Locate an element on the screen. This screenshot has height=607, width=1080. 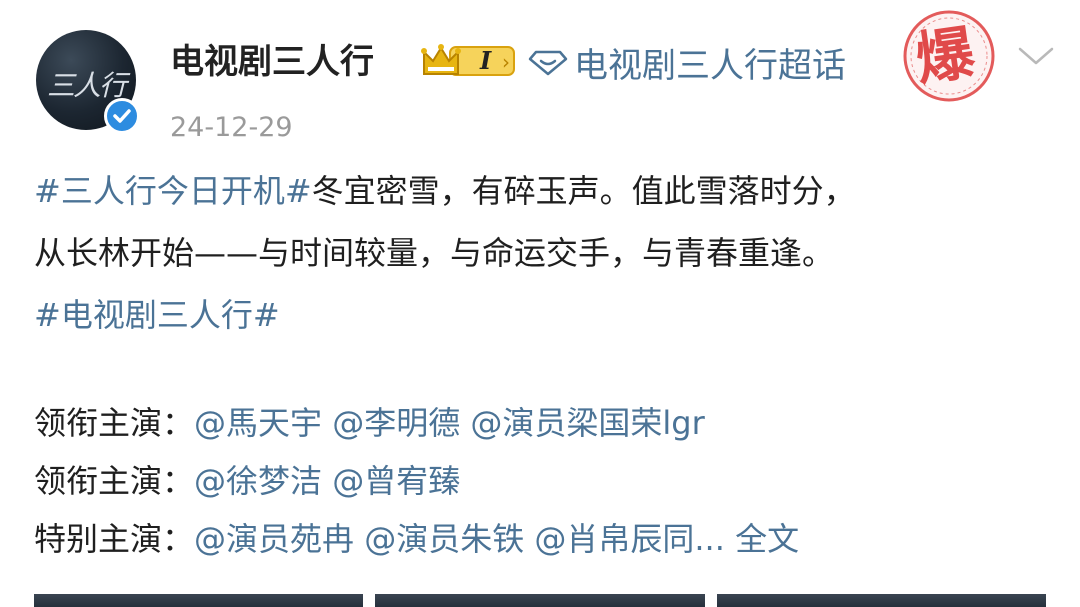
mention-links: @馬天宇 @李明德 @演员梁国荣lgr is located at coordinates (449, 423).